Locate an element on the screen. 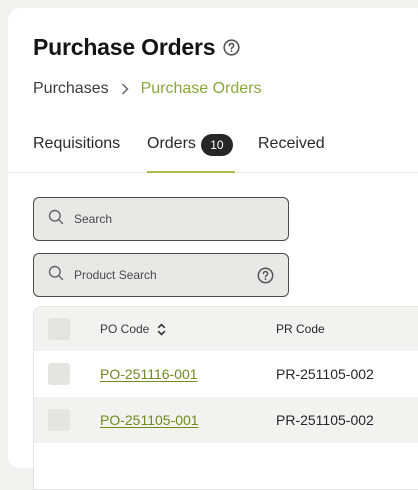 This screenshot has height=490, width=418. table-row is located at coordinates (226, 466).